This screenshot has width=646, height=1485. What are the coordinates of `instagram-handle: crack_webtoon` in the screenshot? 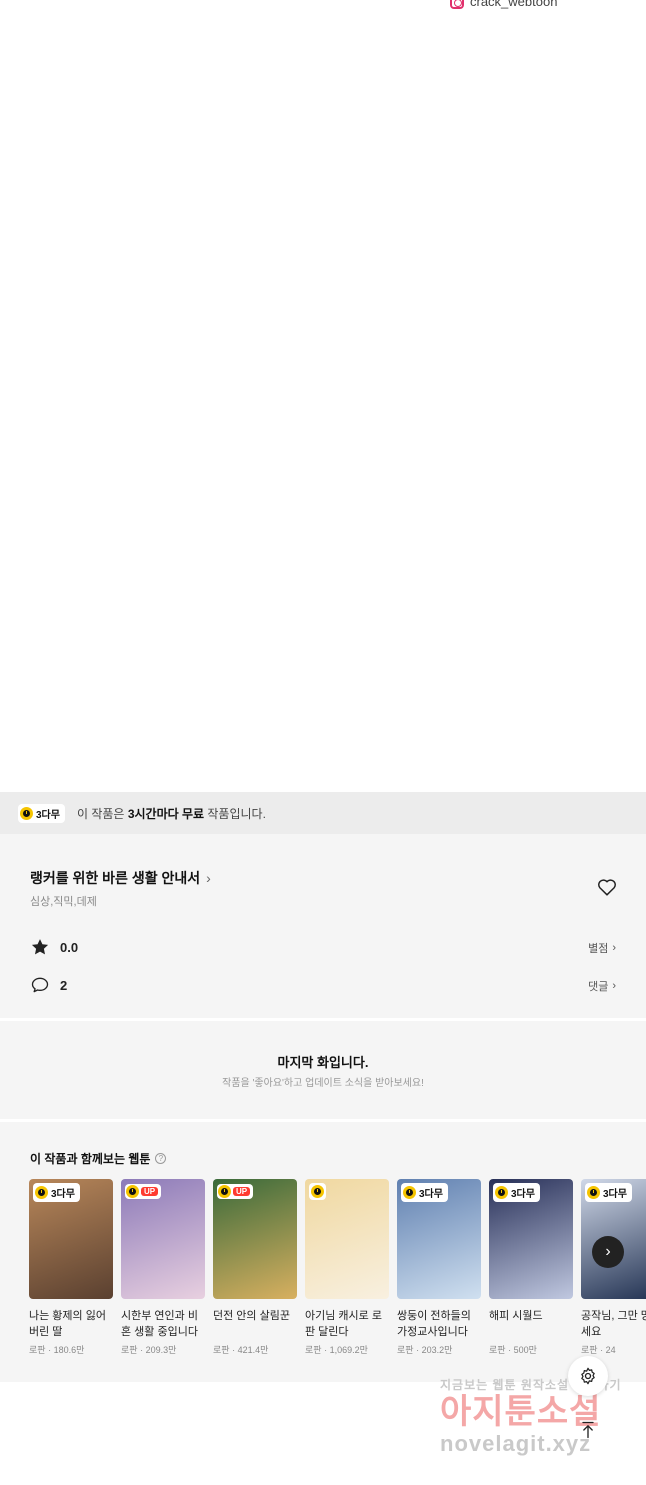 It's located at (514, 4).